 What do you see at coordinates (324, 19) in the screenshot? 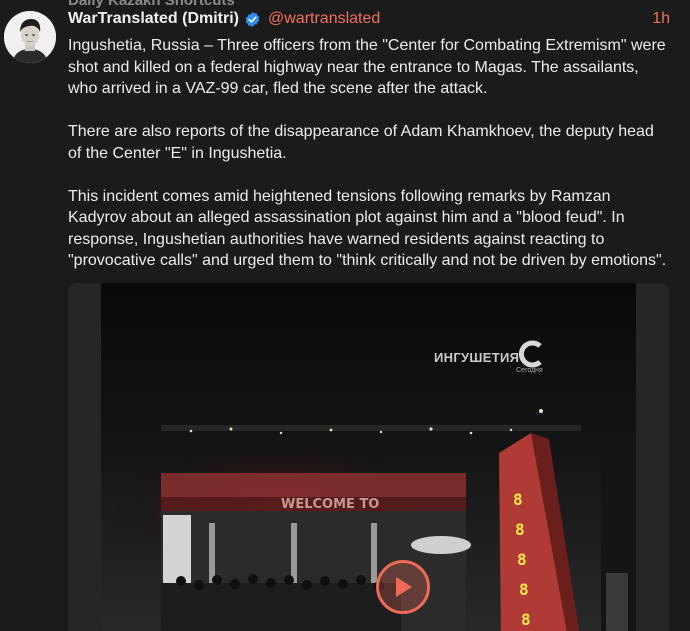
I see `author-handle: @wartranslated` at bounding box center [324, 19].